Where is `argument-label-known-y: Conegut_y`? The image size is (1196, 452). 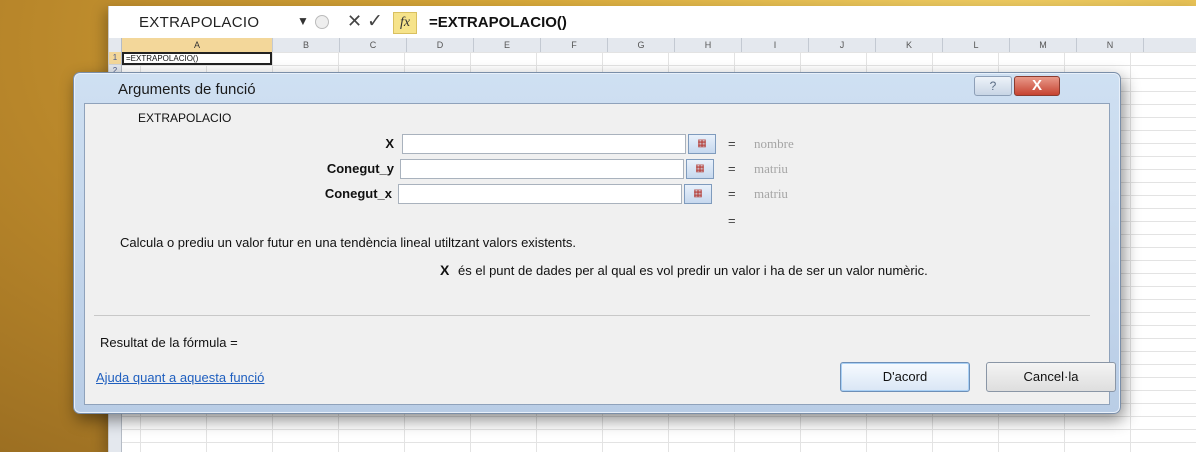 argument-label-known-y: Conegut_y is located at coordinates (360, 168).